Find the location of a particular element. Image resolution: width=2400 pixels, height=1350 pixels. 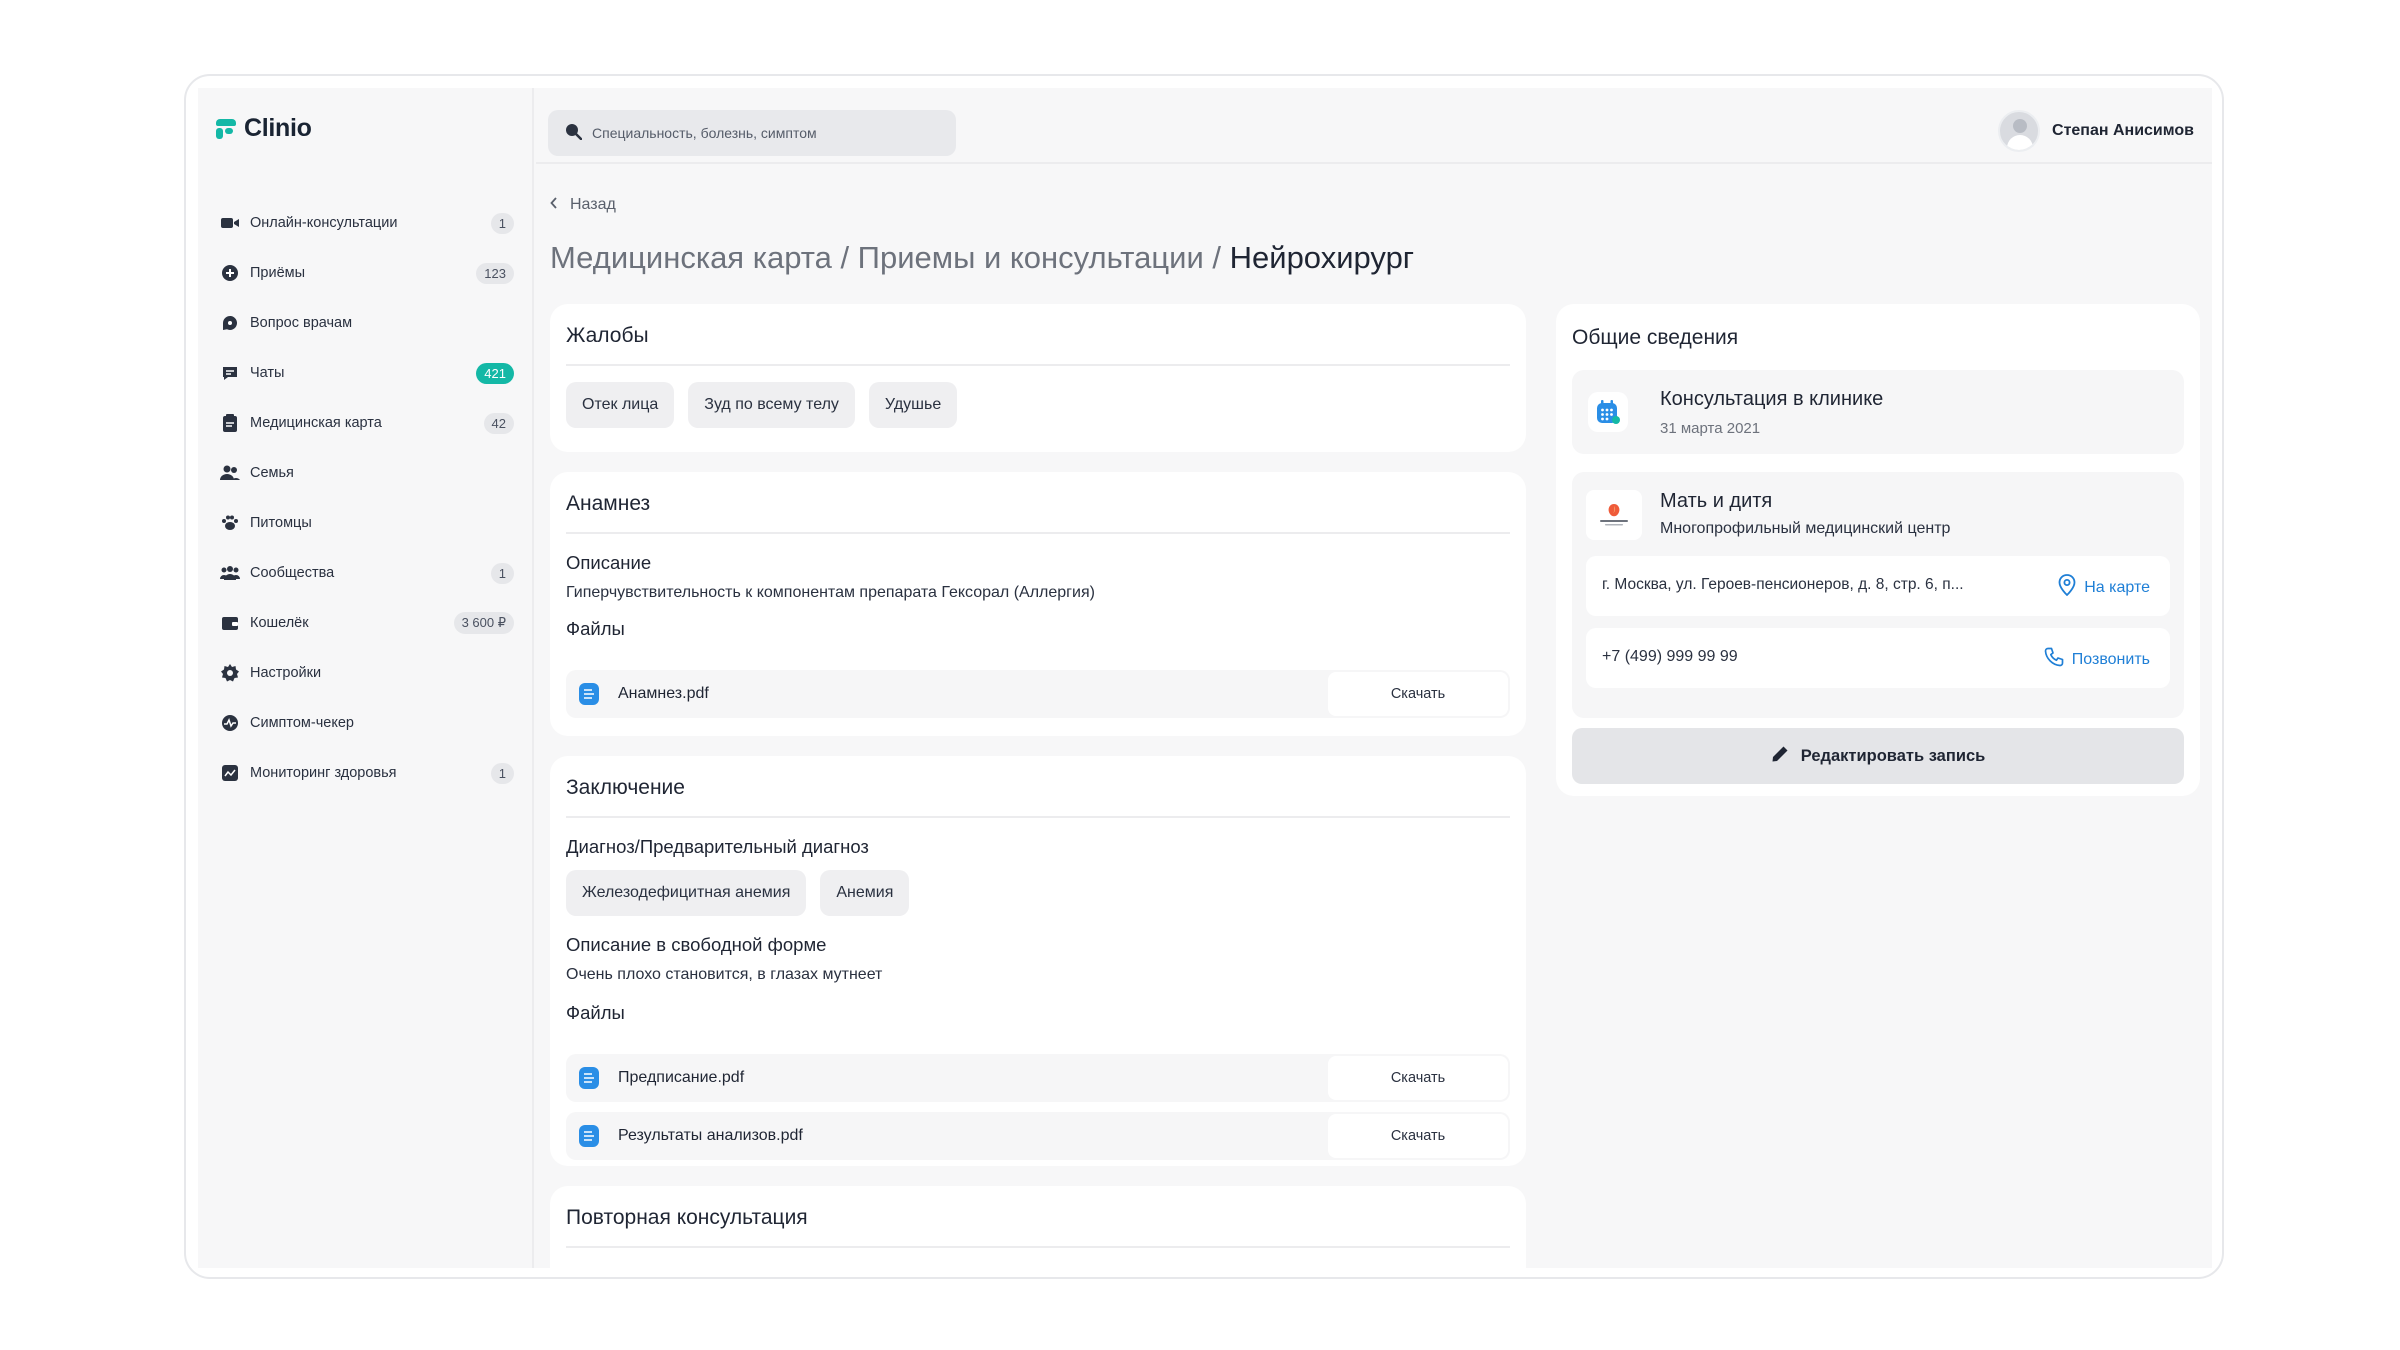

chevron-left-icon is located at coordinates (554, 205).